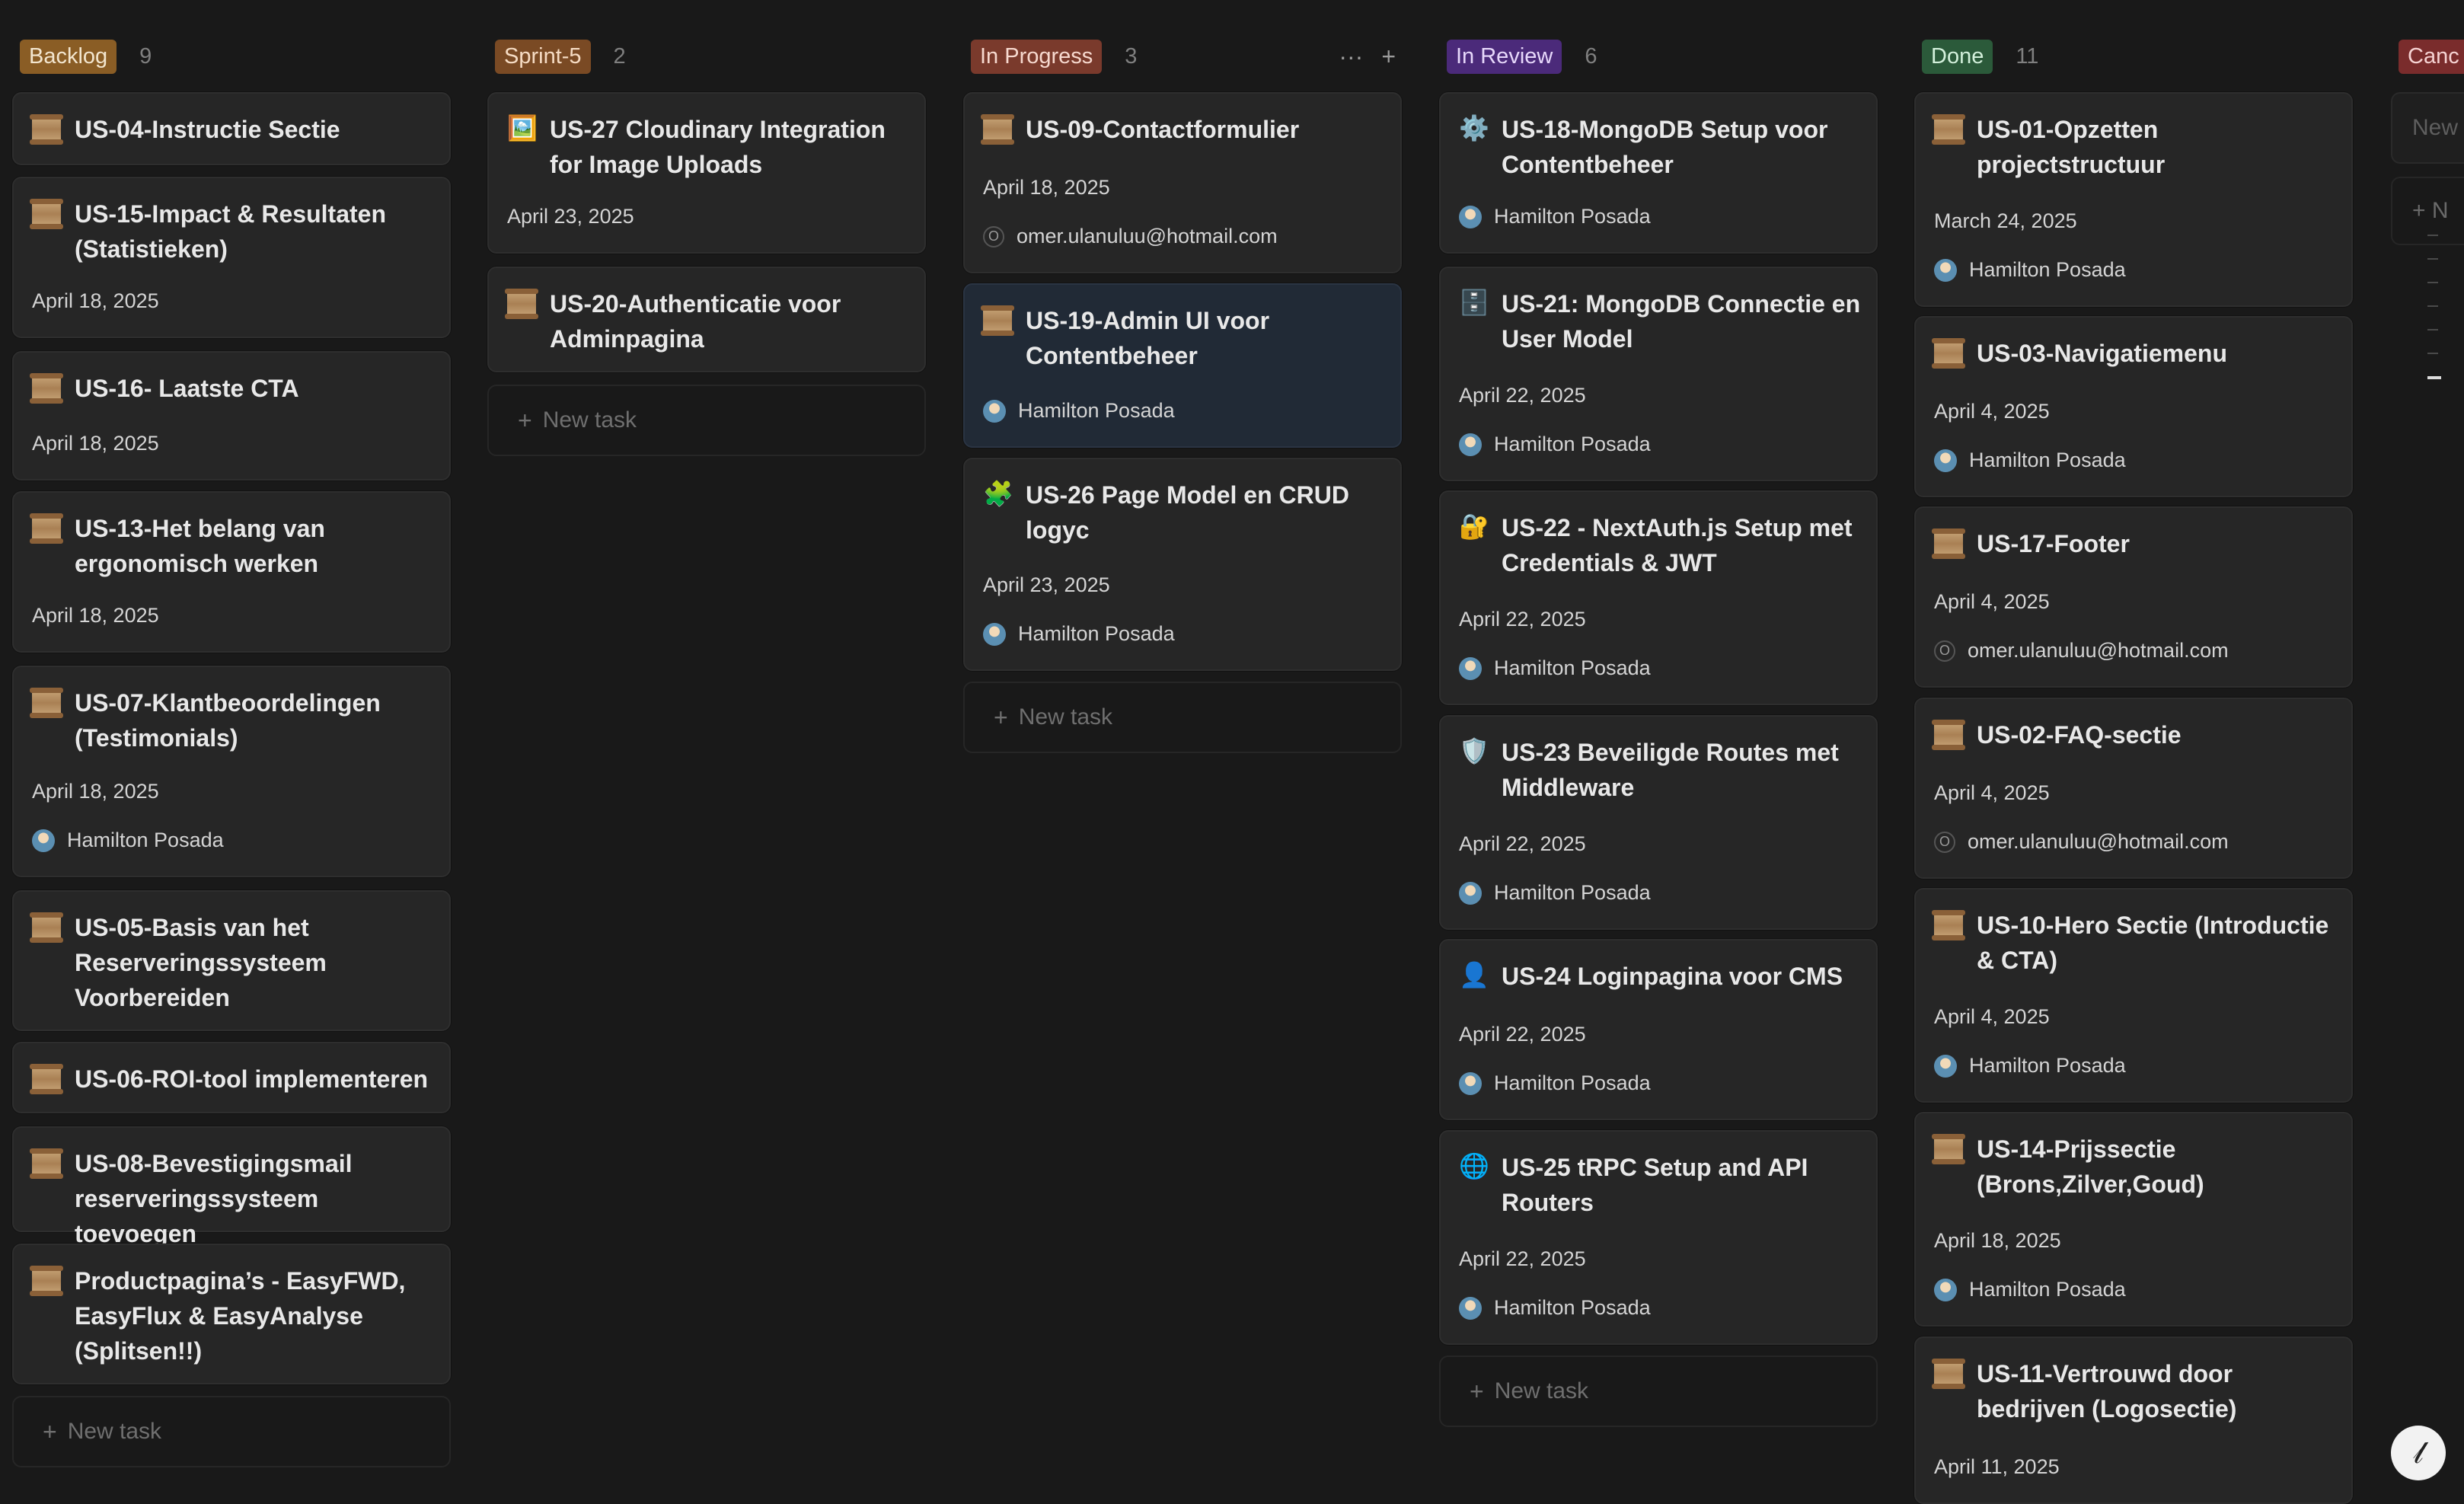 The height and width of the screenshot is (1504, 2464). I want to click on status-pill: Sprint-5, so click(543, 57).